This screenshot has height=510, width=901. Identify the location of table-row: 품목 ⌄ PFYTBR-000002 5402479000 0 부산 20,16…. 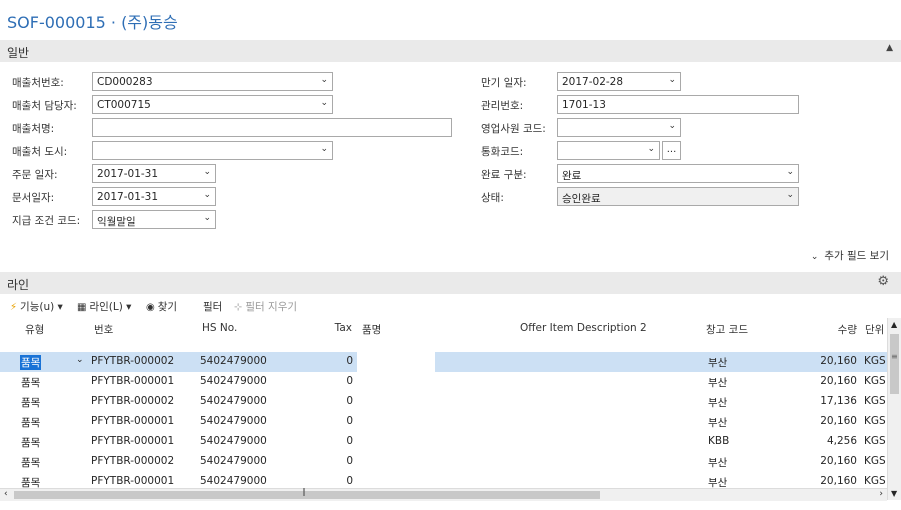
(443, 362).